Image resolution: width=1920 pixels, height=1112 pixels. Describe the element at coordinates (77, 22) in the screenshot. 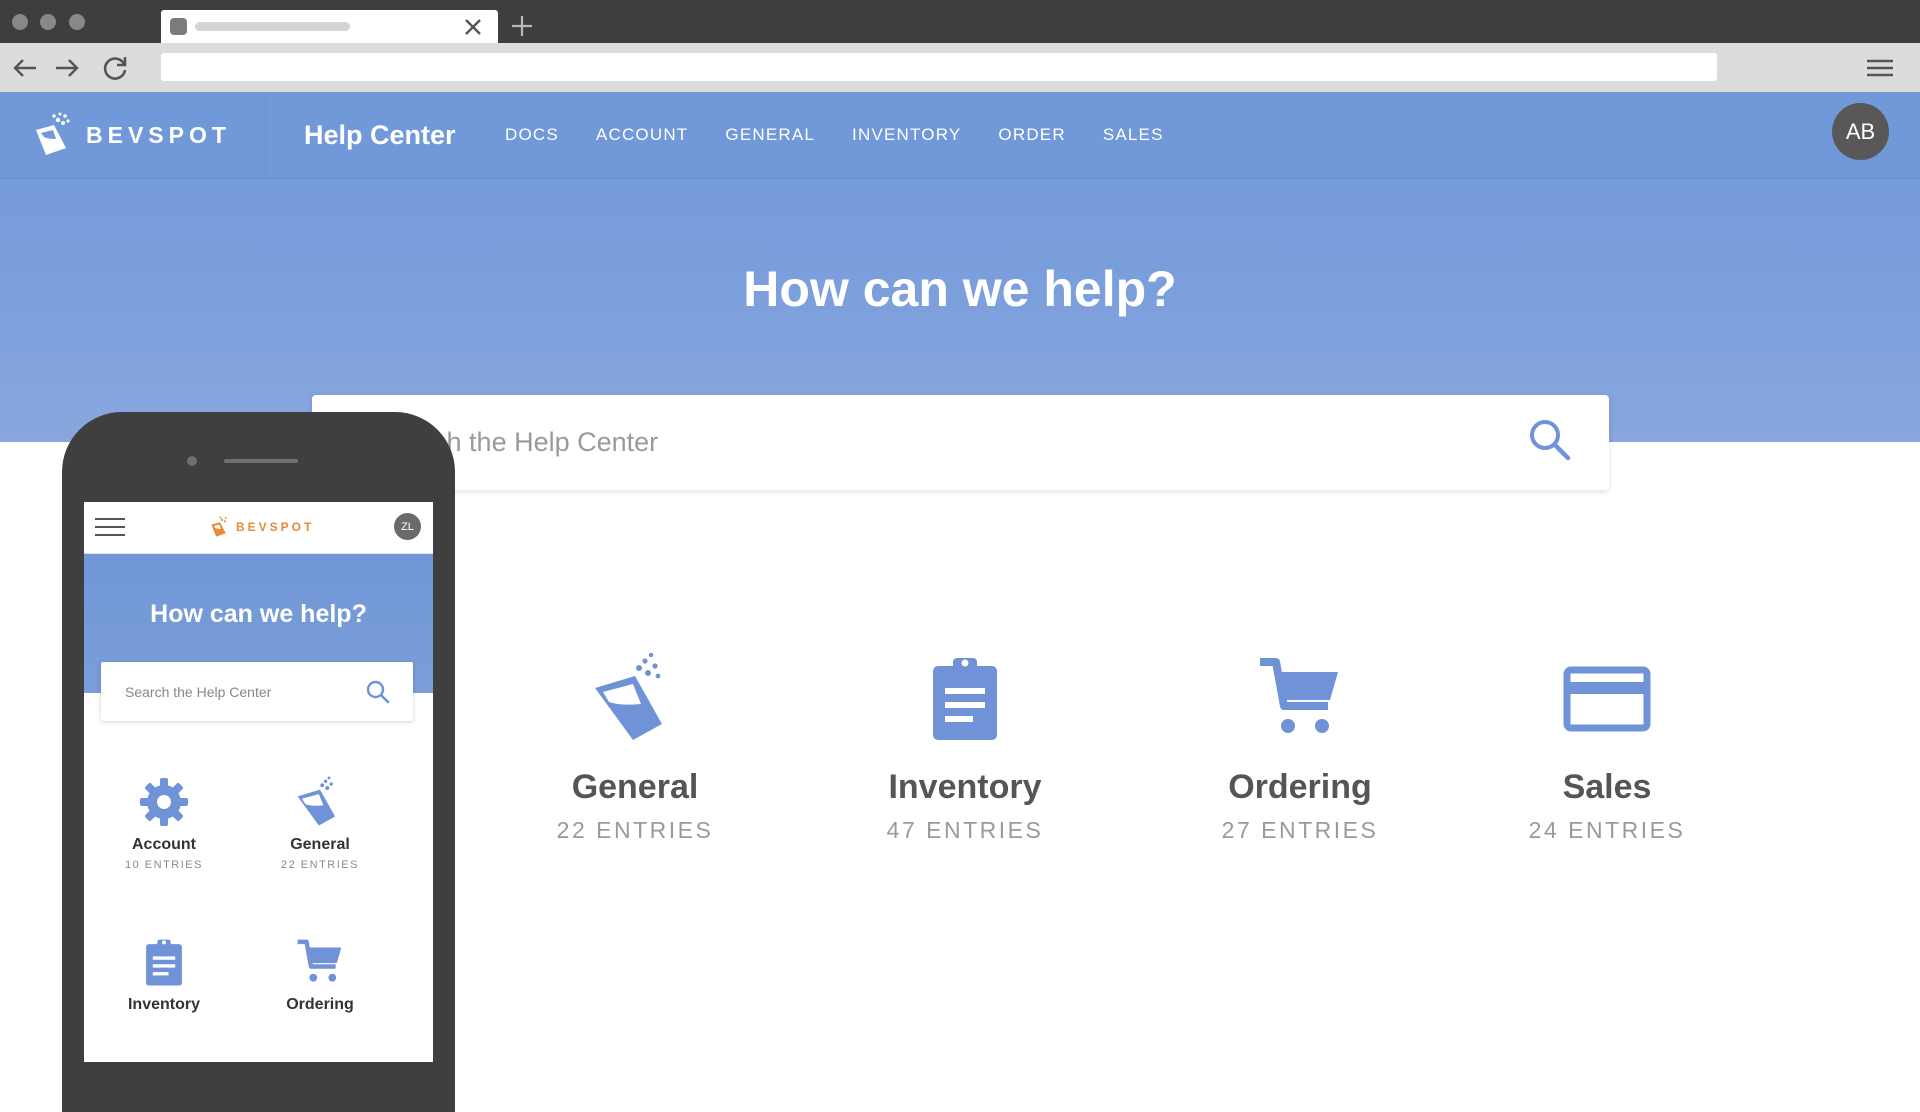

I see `window-zoom-dot` at that location.